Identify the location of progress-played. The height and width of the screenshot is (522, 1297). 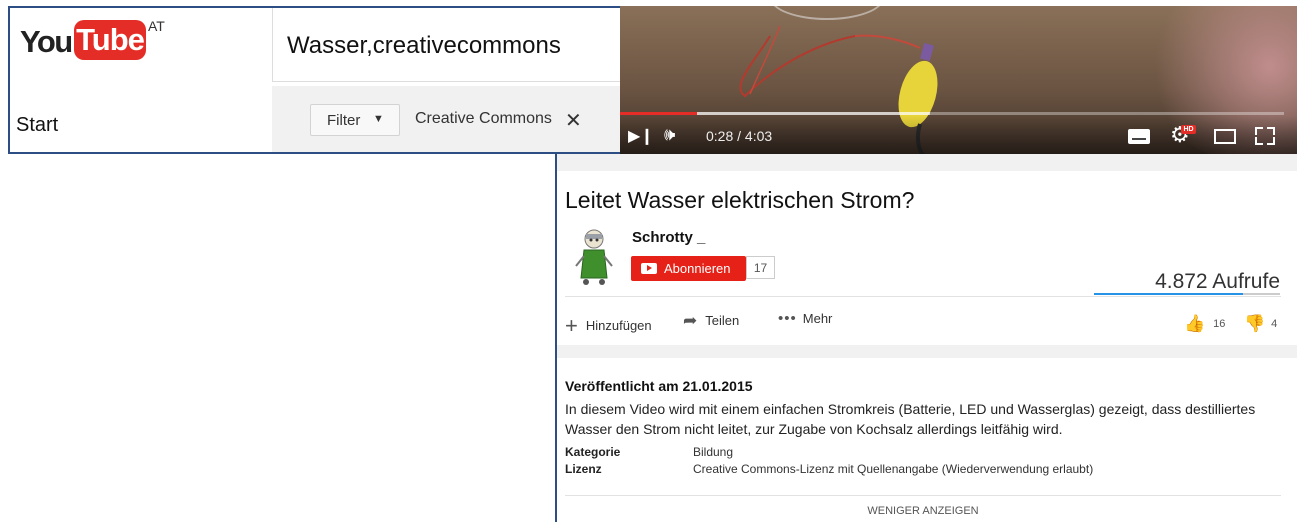
(658, 113).